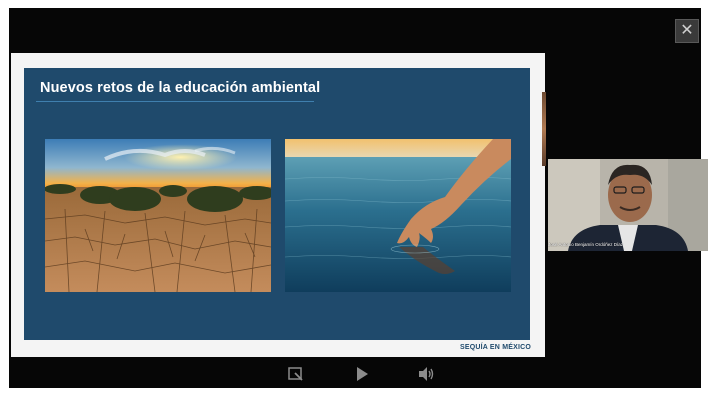 Image resolution: width=709 pixels, height=395 pixels. What do you see at coordinates (158, 215) in the screenshot?
I see `drought-photo` at bounding box center [158, 215].